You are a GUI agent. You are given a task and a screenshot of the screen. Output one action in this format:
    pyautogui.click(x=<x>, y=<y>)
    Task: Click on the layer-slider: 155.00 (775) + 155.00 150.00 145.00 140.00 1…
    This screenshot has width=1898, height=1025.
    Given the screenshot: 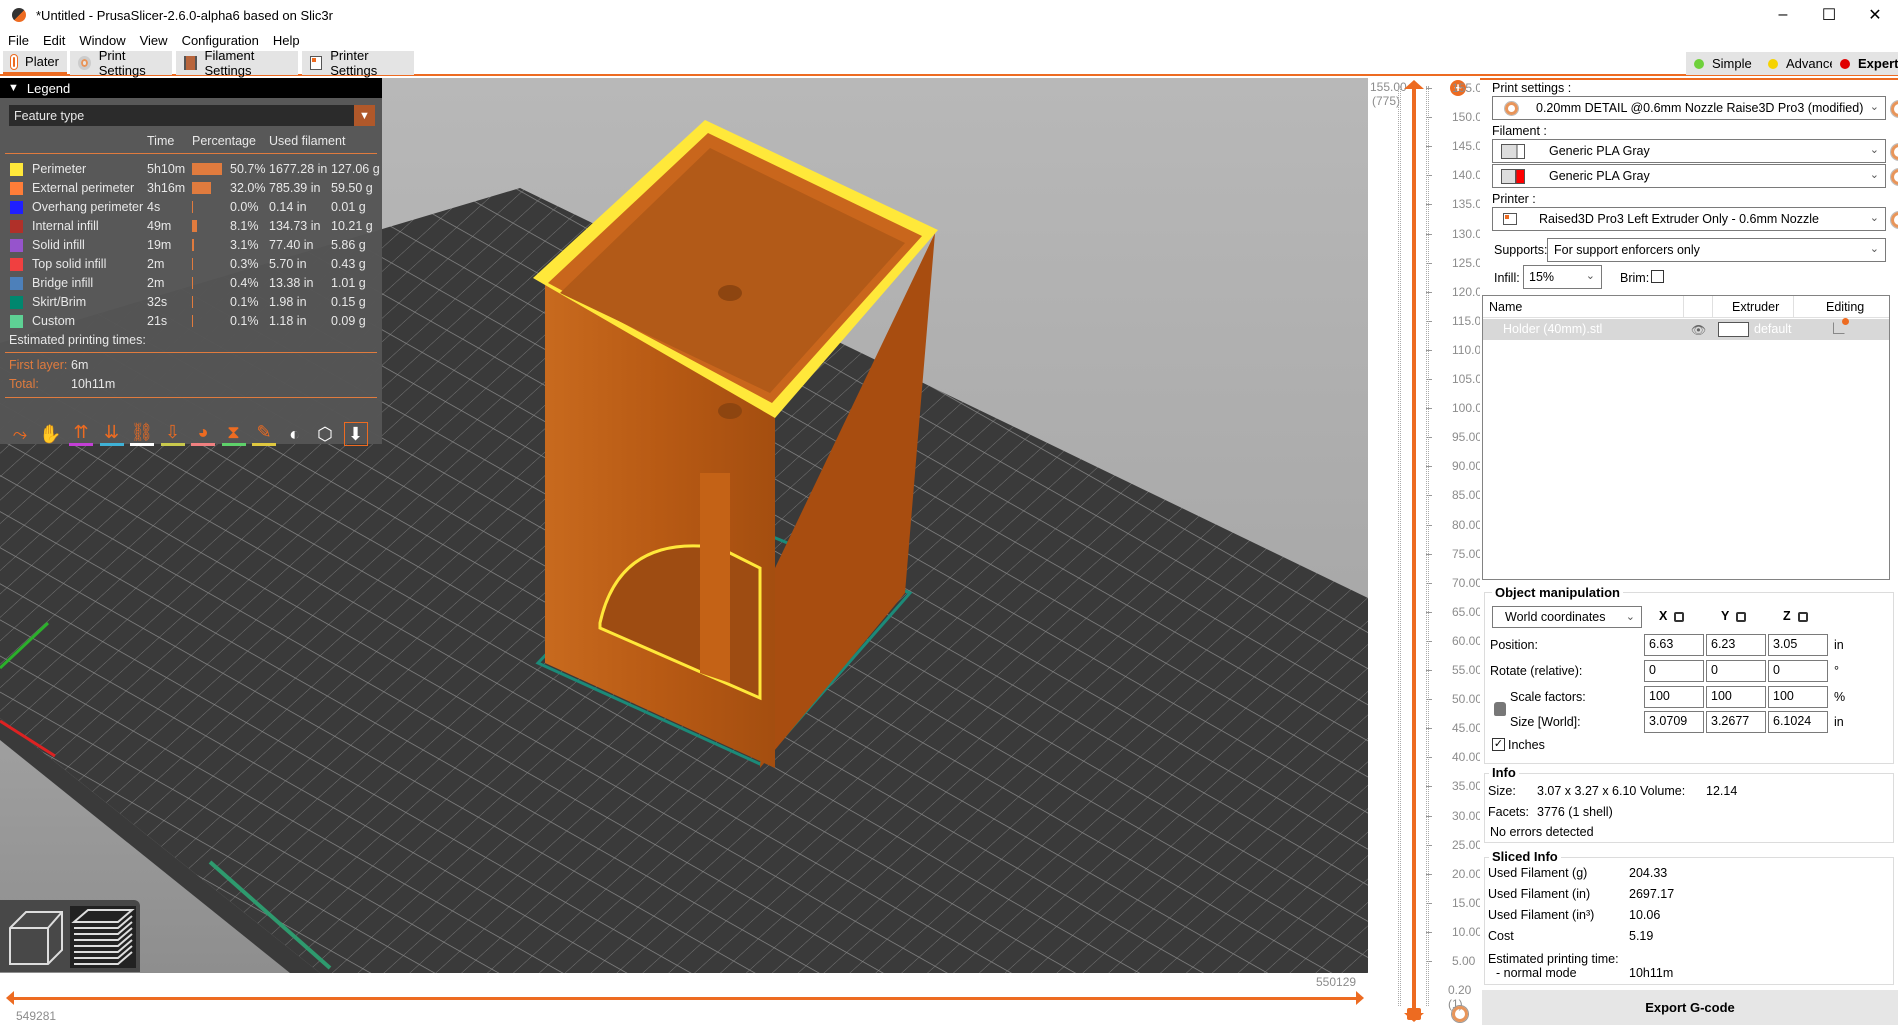 What is the action you would take?
    pyautogui.click(x=1428, y=551)
    